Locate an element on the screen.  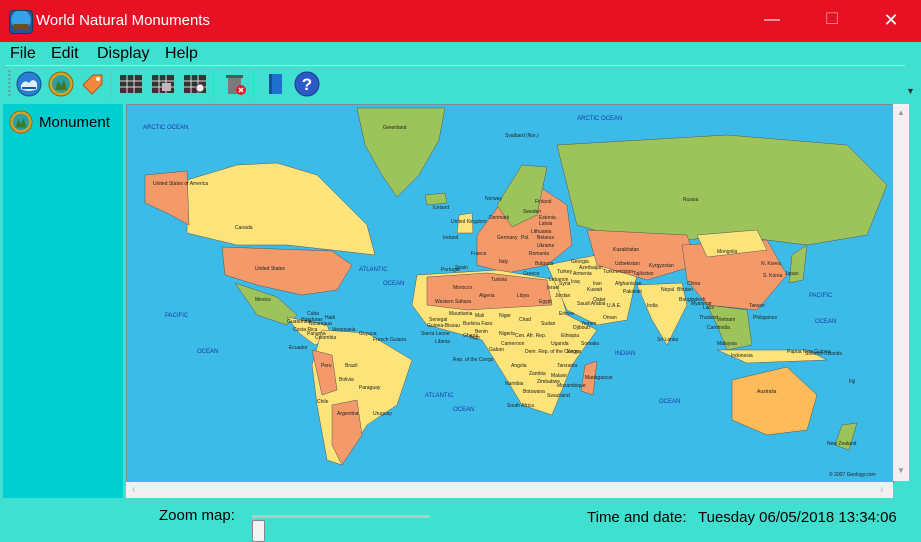
country-label: China is located at coordinates (693, 284).